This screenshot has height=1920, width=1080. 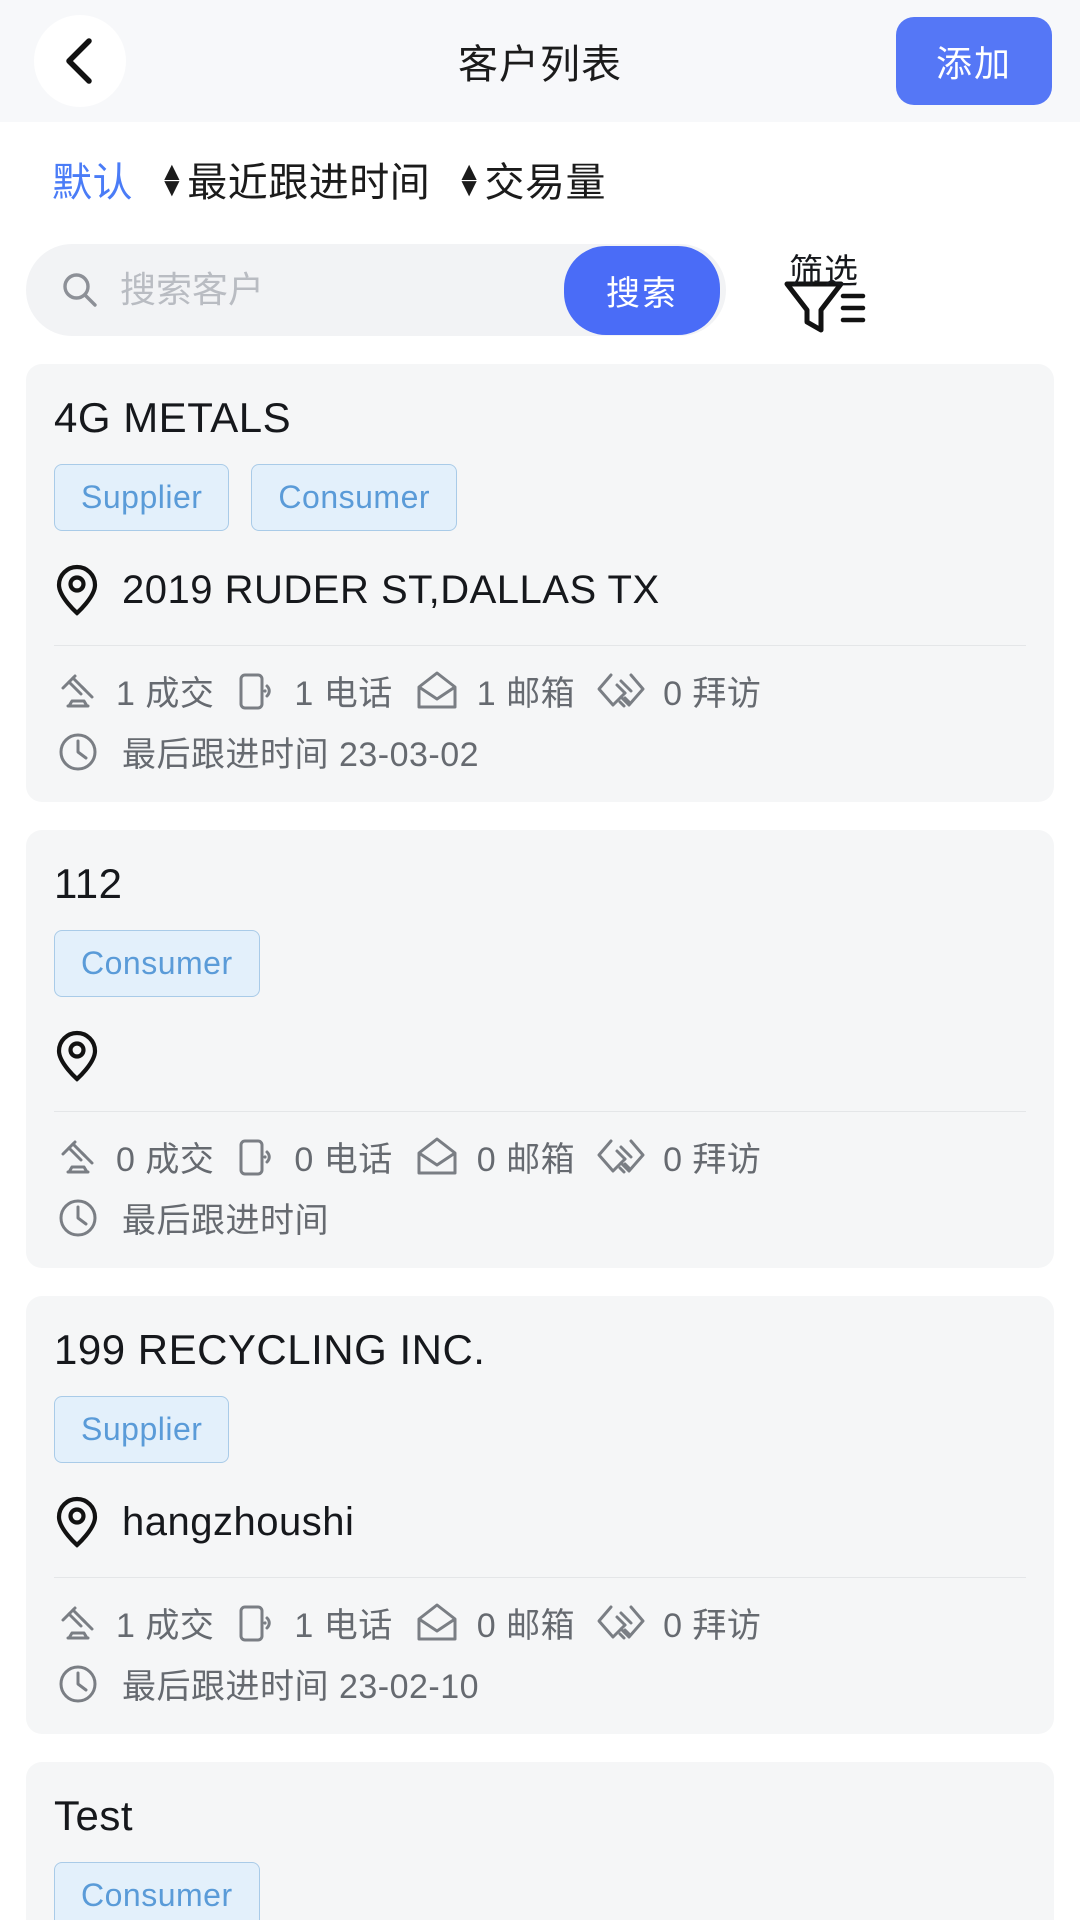 I want to click on customer-follow-text: 最后跟进时间 23-02-10, so click(x=301, y=1687).